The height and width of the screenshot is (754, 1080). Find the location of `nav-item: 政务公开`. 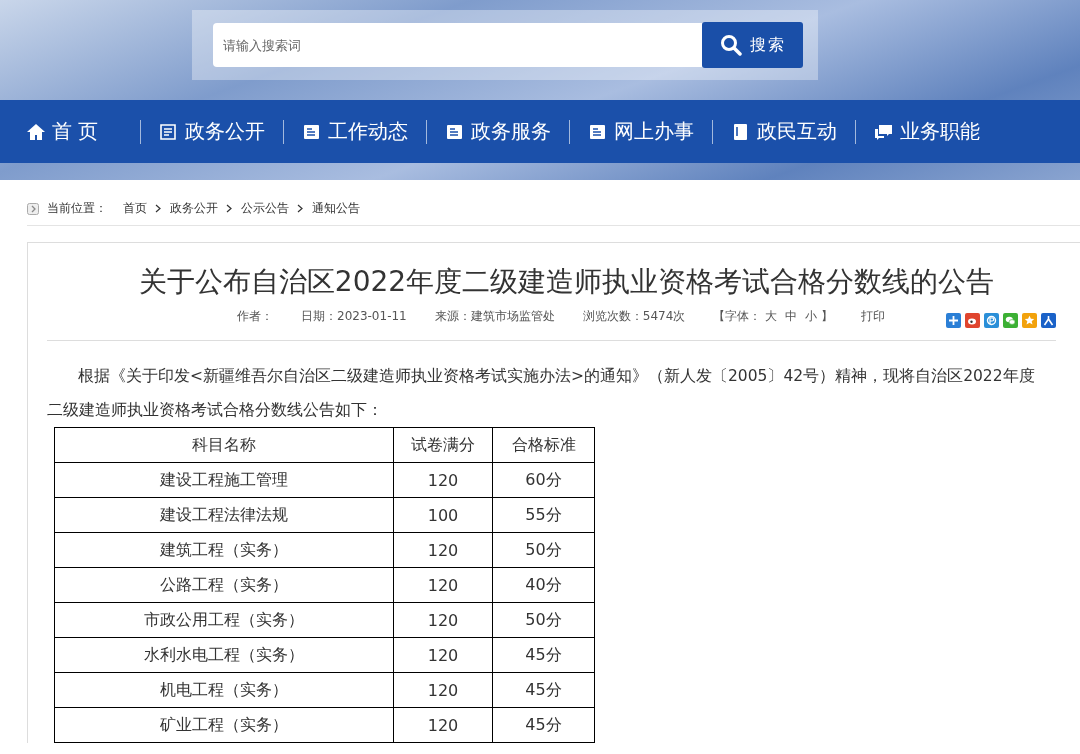

nav-item: 政务公开 is located at coordinates (212, 131).